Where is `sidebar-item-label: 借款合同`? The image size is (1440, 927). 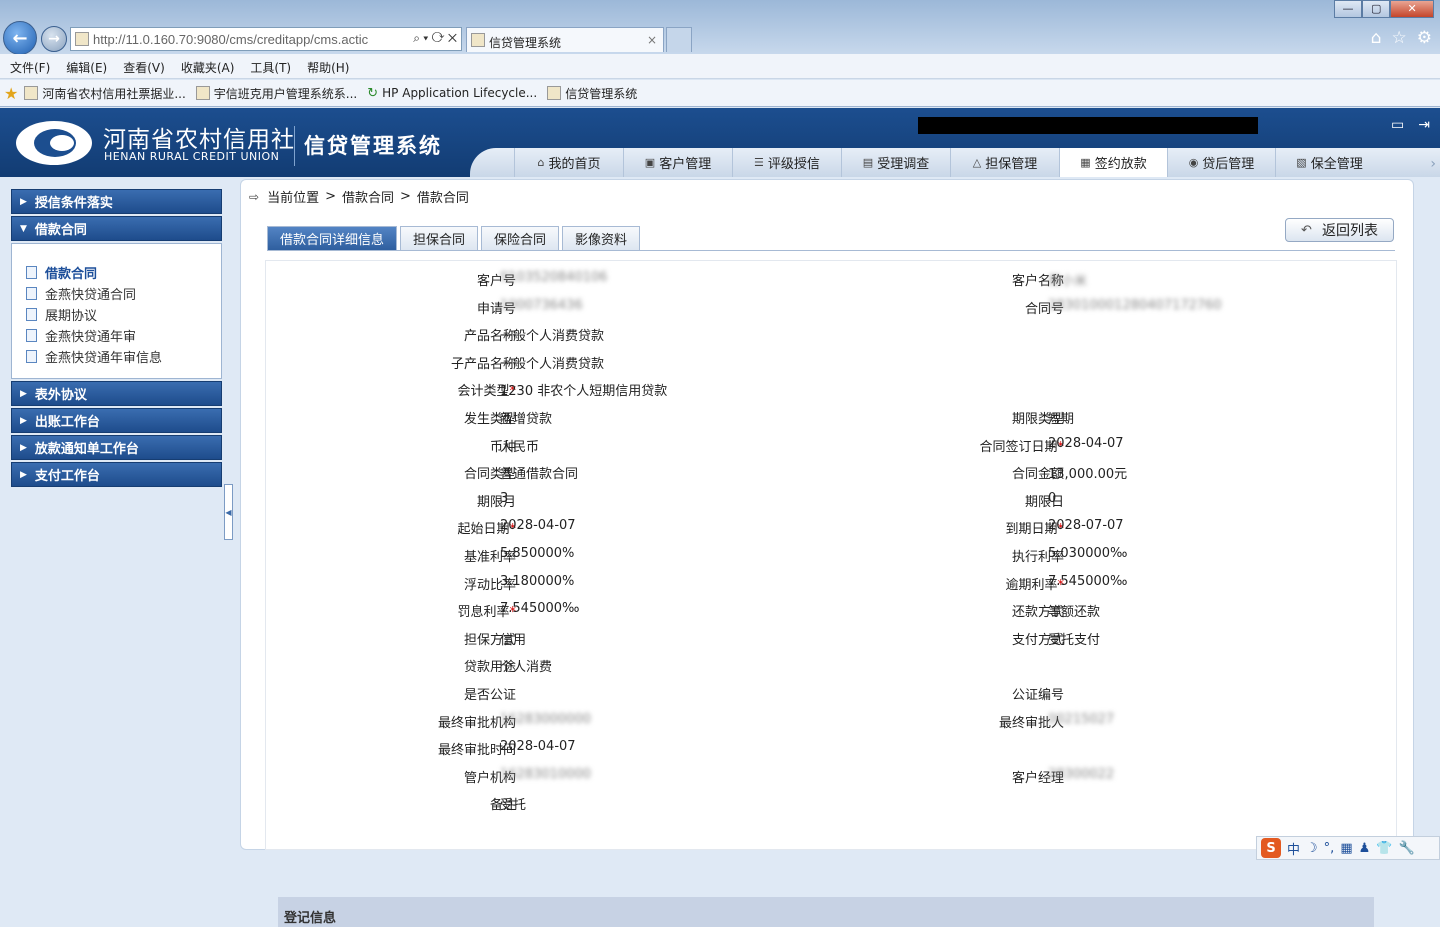 sidebar-item-label: 借款合同 is located at coordinates (71, 274).